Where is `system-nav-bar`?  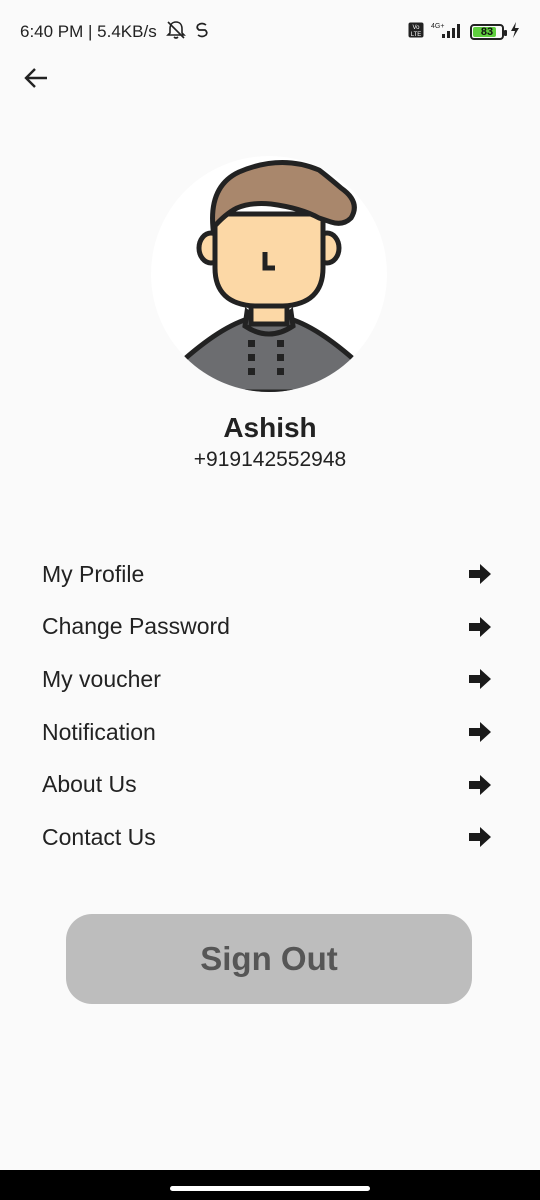 system-nav-bar is located at coordinates (270, 1185).